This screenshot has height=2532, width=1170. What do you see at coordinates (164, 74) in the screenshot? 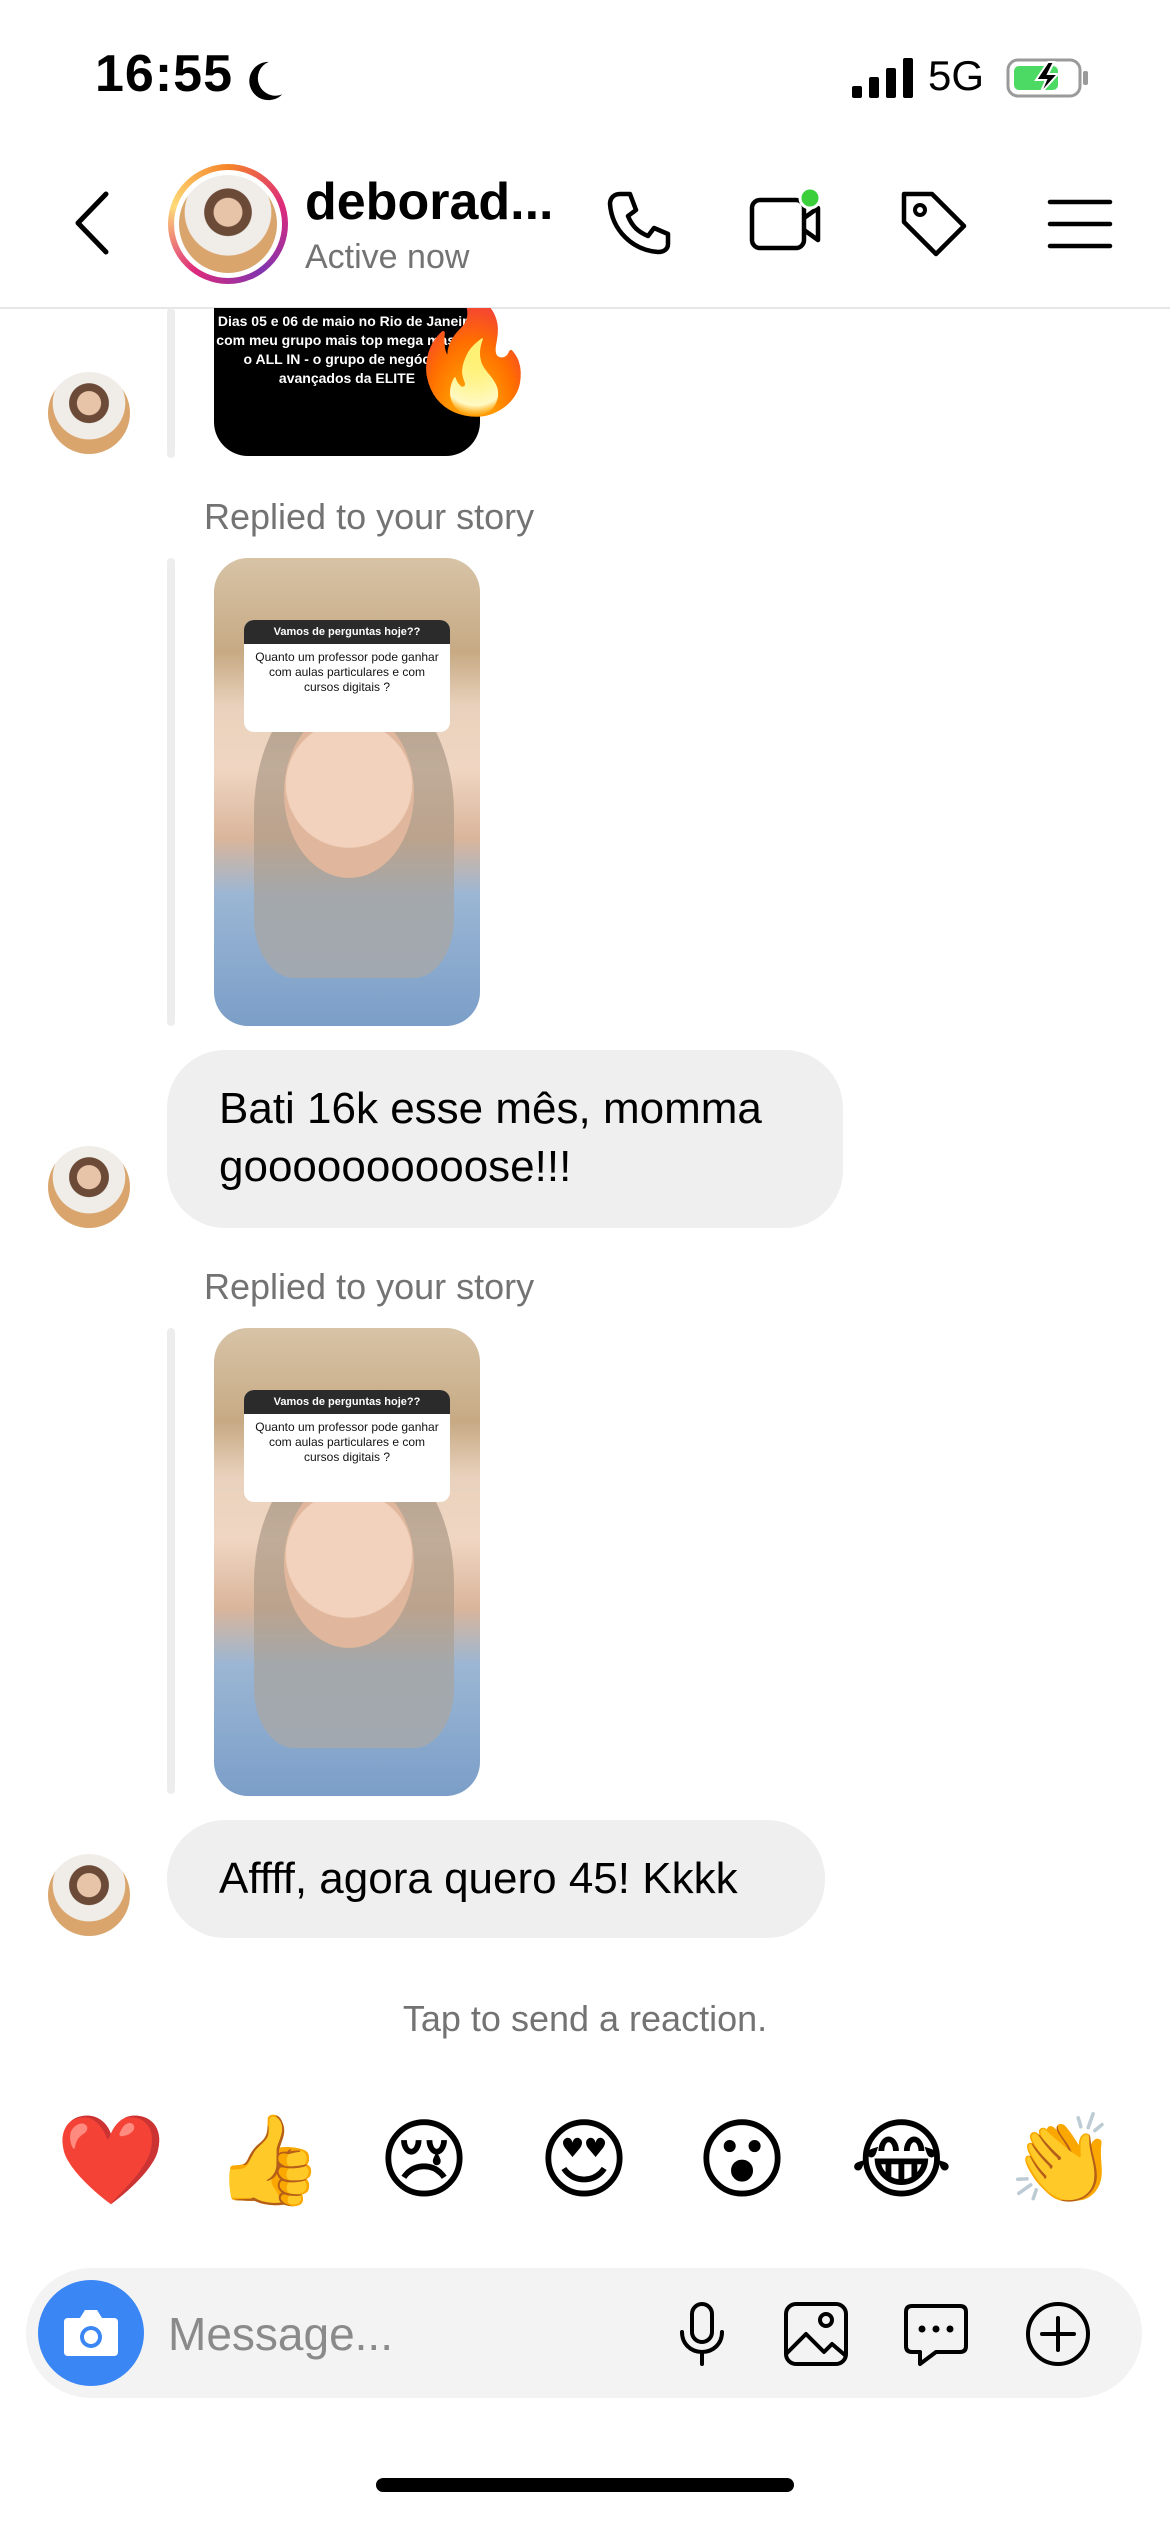
I see `status-time: 16:55` at bounding box center [164, 74].